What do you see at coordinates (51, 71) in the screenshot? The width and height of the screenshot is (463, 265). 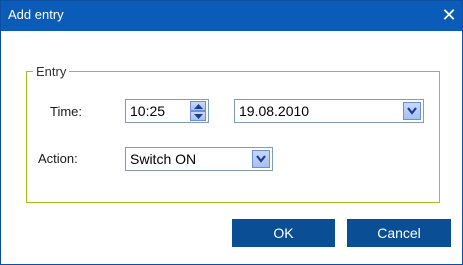 I see `entry-group-title: Entry` at bounding box center [51, 71].